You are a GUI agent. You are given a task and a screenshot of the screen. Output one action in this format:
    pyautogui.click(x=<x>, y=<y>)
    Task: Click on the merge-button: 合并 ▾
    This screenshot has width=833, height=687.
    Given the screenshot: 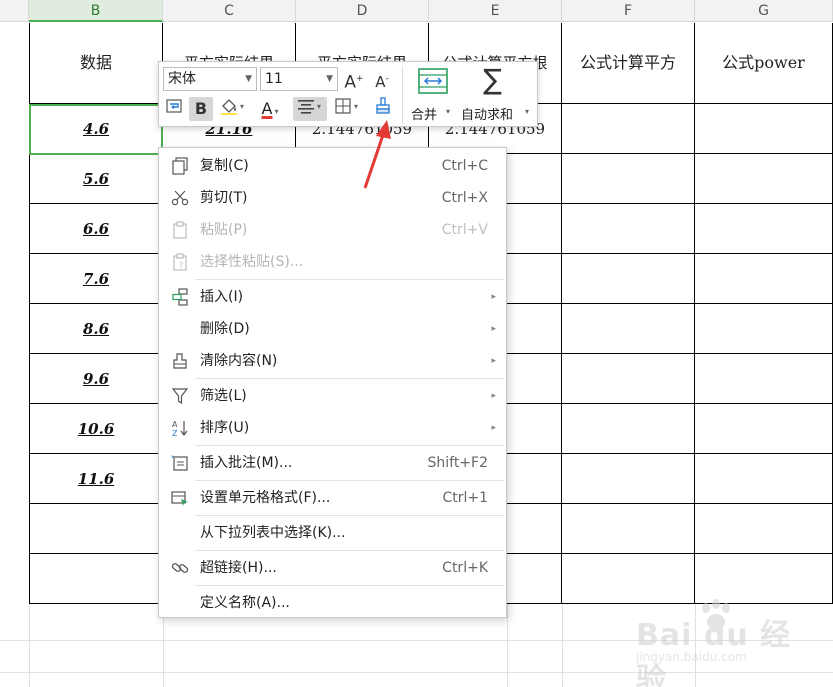 What is the action you would take?
    pyautogui.click(x=433, y=95)
    